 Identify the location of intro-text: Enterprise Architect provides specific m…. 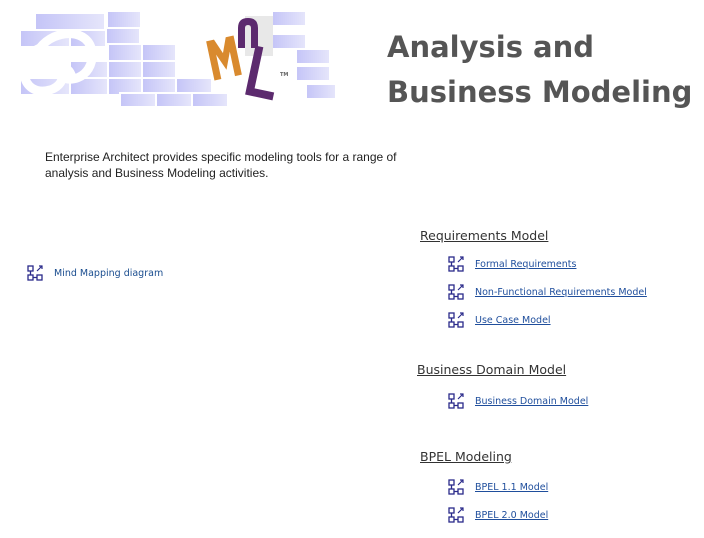
(221, 165).